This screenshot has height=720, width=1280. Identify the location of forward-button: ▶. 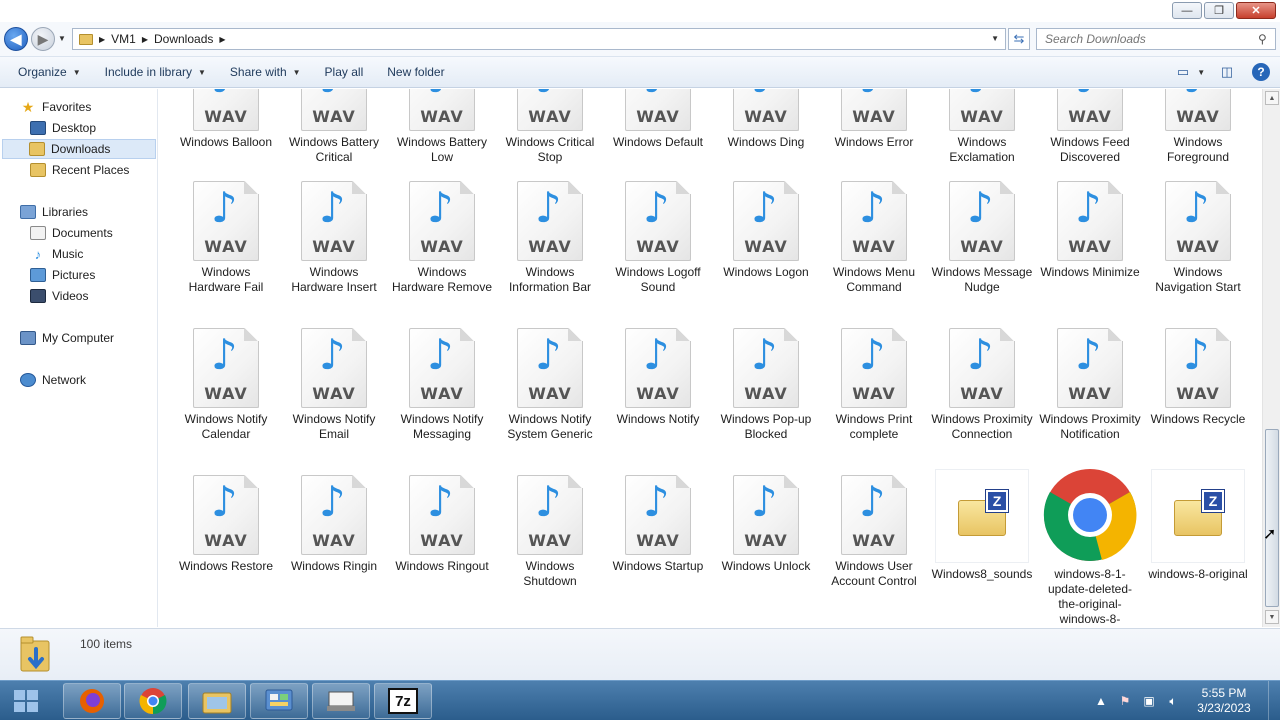
(43, 39).